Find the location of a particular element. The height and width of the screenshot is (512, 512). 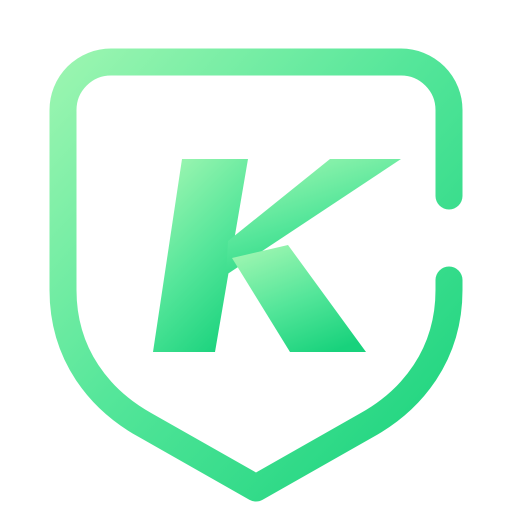

letter-k-lower-leg is located at coordinates (299, 298).